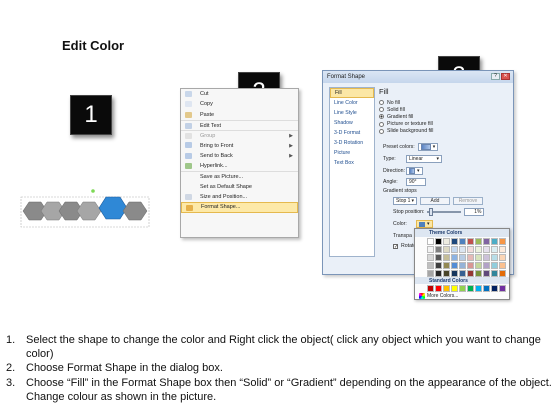 The width and height of the screenshot is (560, 420). I want to click on nav-item-line-color: Line Color, so click(352, 103).